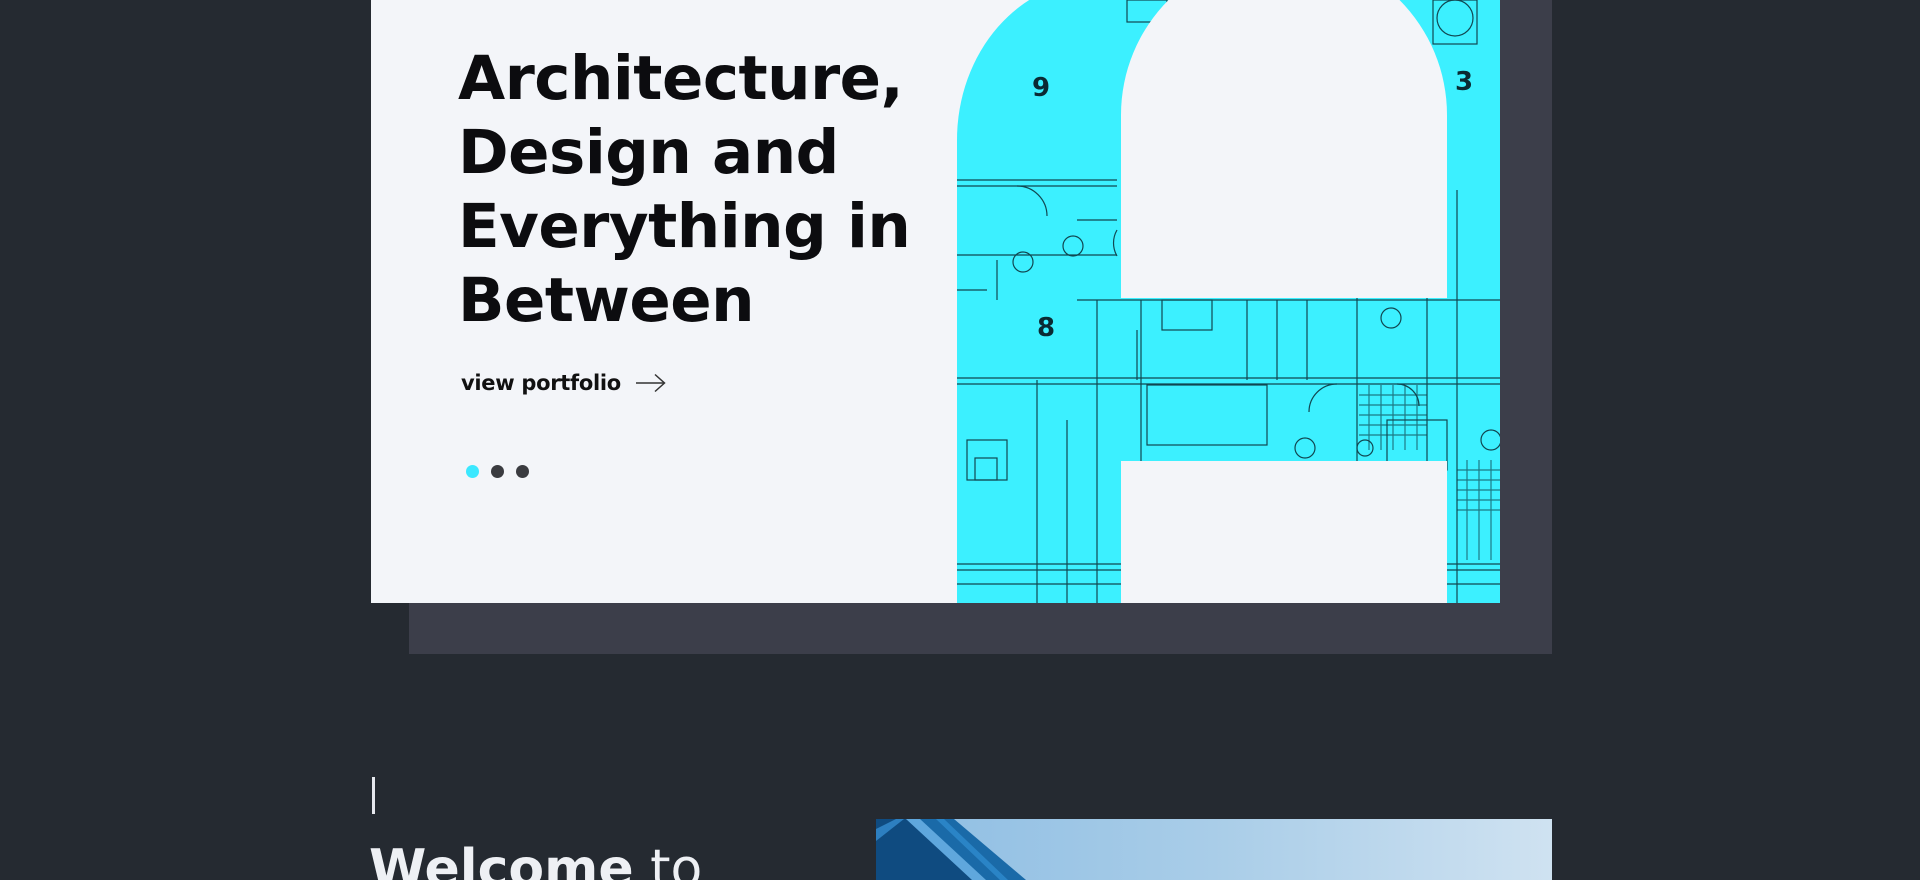  Describe the element at coordinates (1046, 328) in the screenshot. I see `blueprint-room-number: 8` at that location.